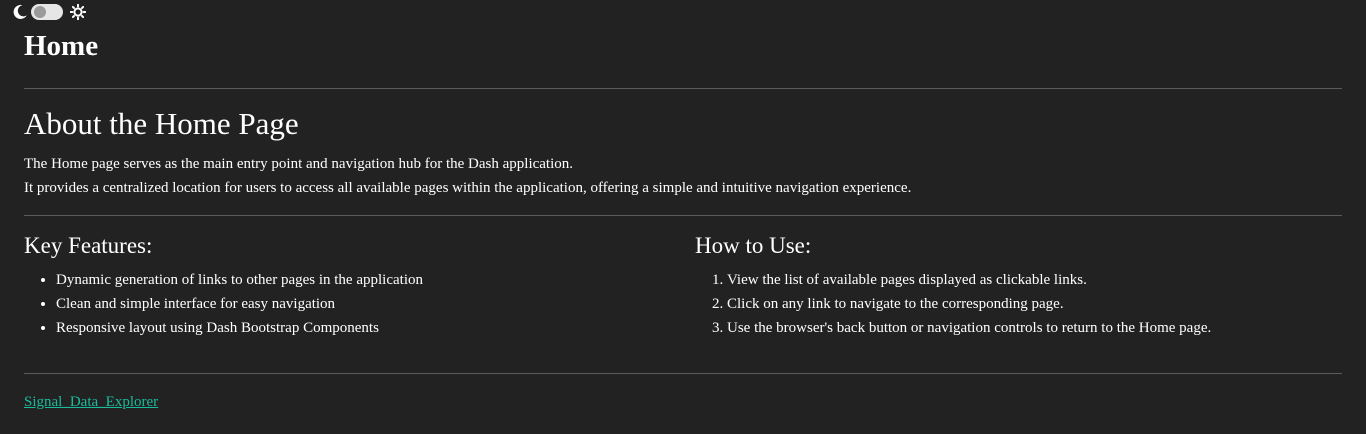 The height and width of the screenshot is (434, 1366). What do you see at coordinates (161, 123) in the screenshot?
I see `about-title: About the Home Page` at bounding box center [161, 123].